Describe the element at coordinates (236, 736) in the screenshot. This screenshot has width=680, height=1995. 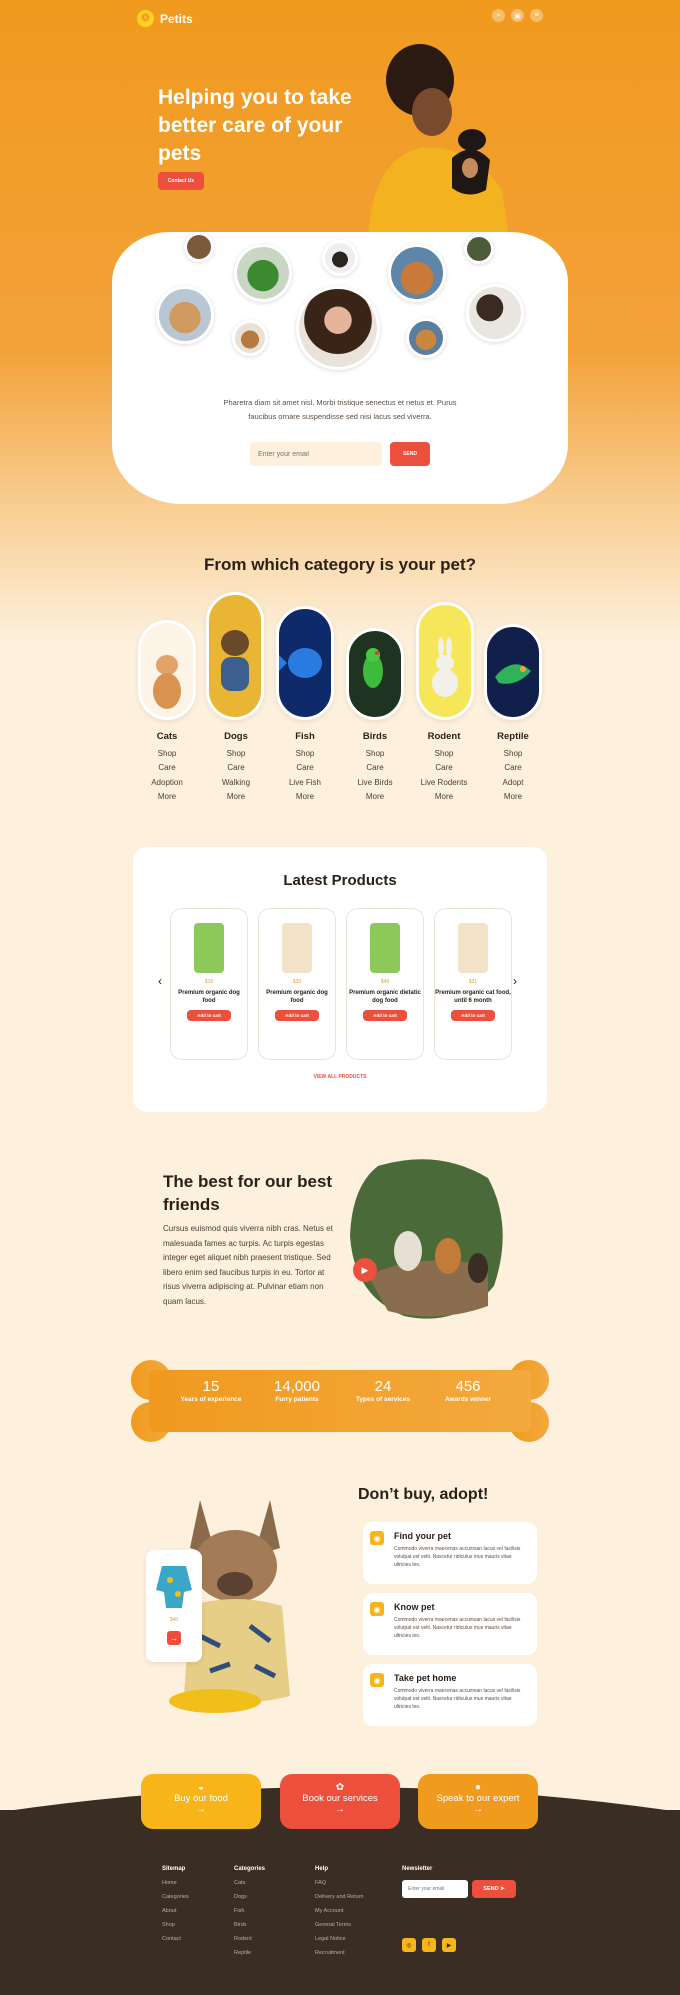
I see `category-name: Dogs` at that location.